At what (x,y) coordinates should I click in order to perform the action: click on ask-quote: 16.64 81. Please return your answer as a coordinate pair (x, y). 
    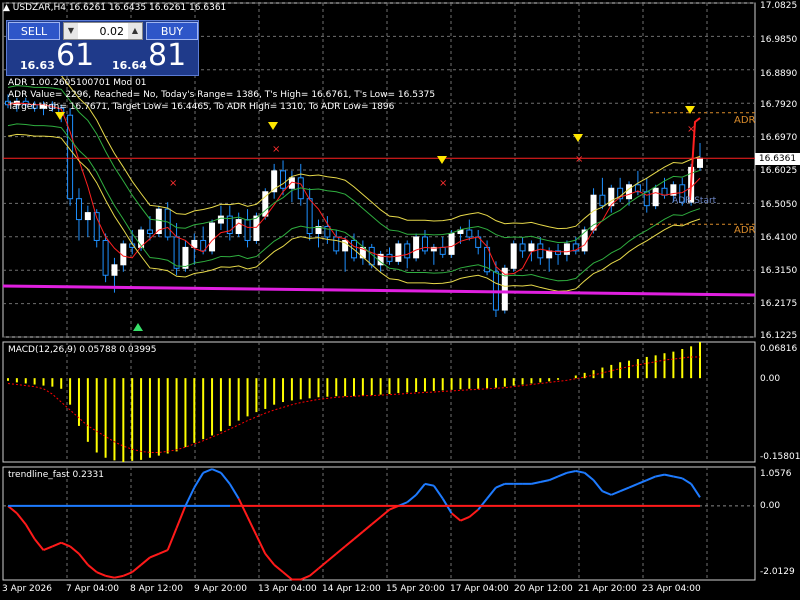
    Looking at the image, I should click on (151, 57).